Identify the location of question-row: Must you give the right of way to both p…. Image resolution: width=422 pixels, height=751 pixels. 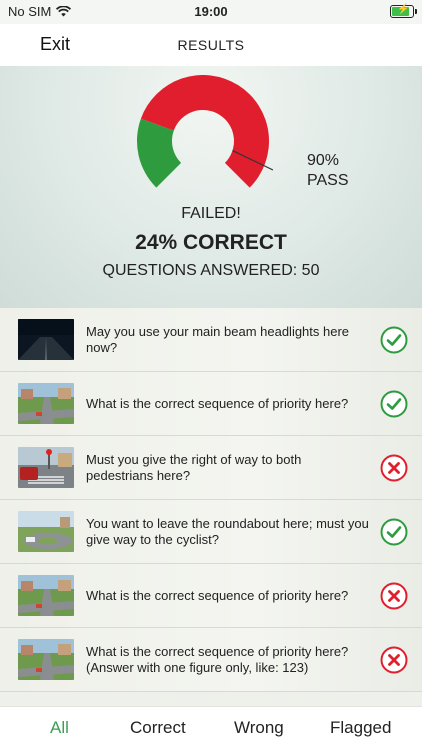
(211, 468).